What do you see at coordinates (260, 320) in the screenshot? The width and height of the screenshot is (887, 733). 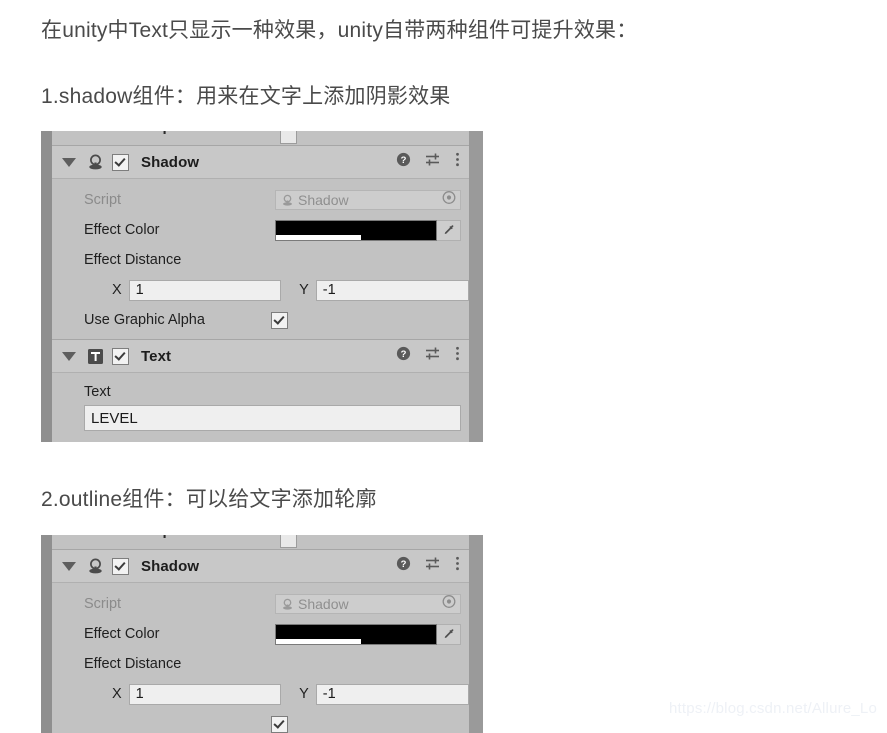 I see `property-row-use-graphic-alpha: Use Graphic Alpha` at bounding box center [260, 320].